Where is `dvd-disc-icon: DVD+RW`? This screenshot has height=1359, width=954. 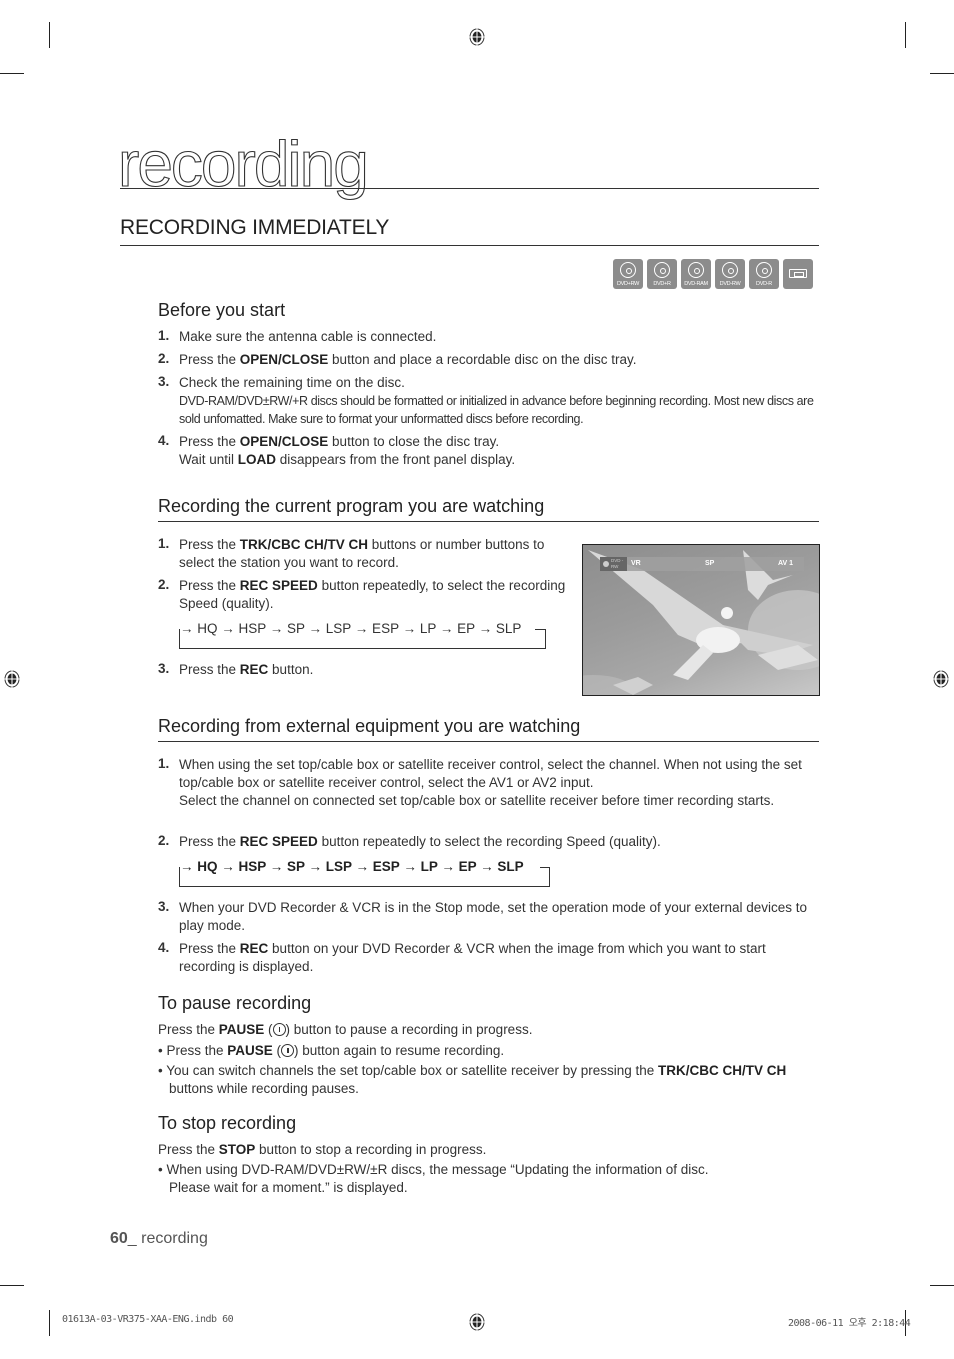 dvd-disc-icon: DVD+RW is located at coordinates (628, 274).